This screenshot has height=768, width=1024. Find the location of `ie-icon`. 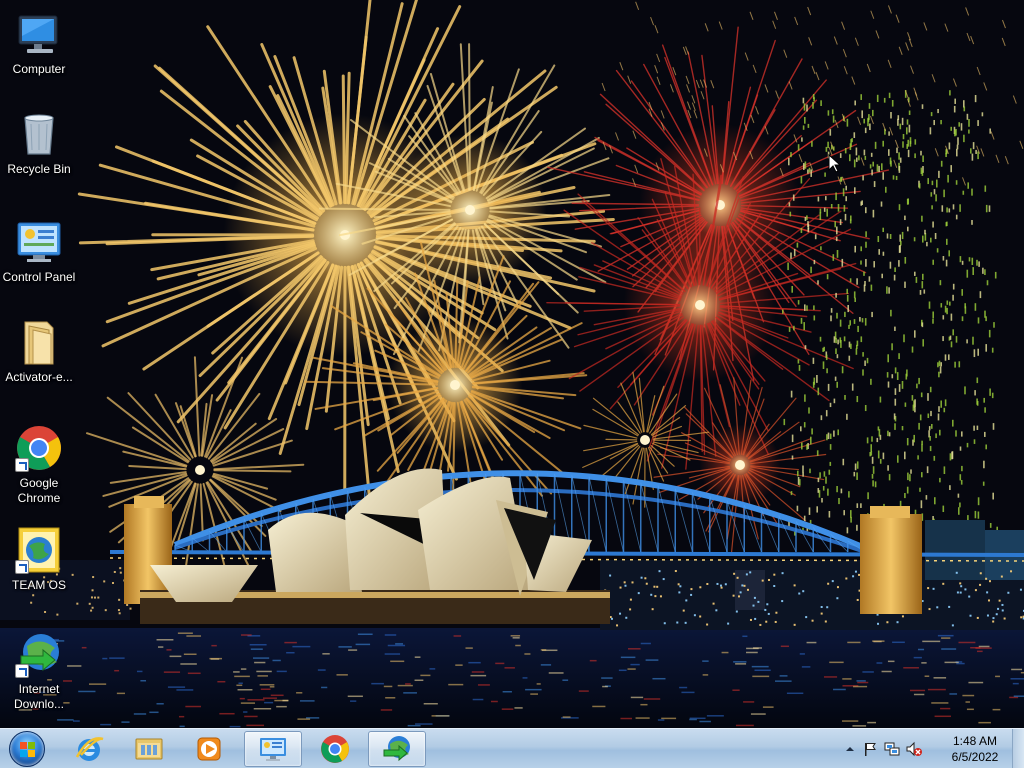

ie-icon is located at coordinates (89, 749).